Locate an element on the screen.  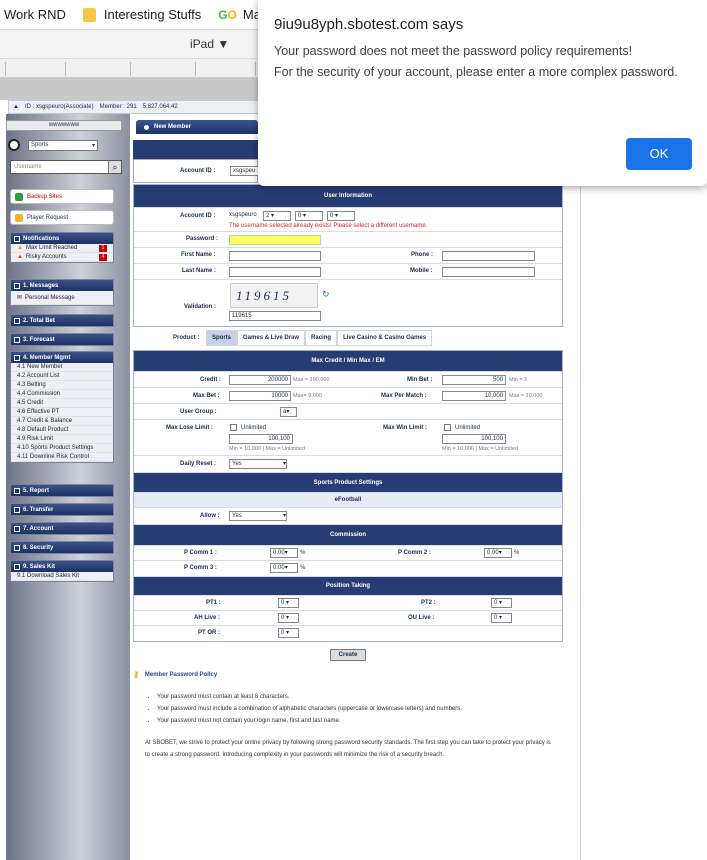
credit-label: Credit : is located at coordinates (210, 380).